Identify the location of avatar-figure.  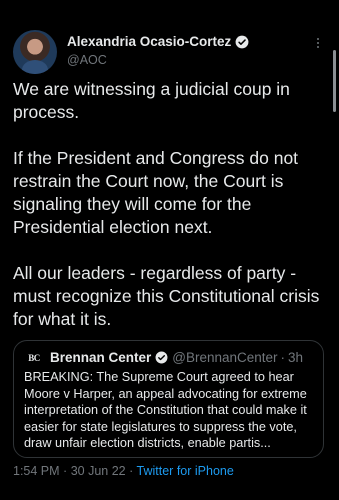
(35, 67).